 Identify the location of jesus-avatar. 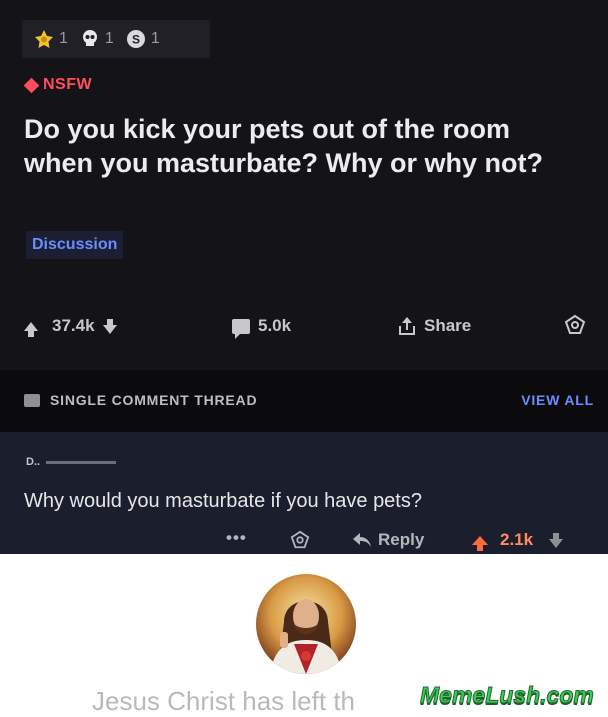
(306, 624).